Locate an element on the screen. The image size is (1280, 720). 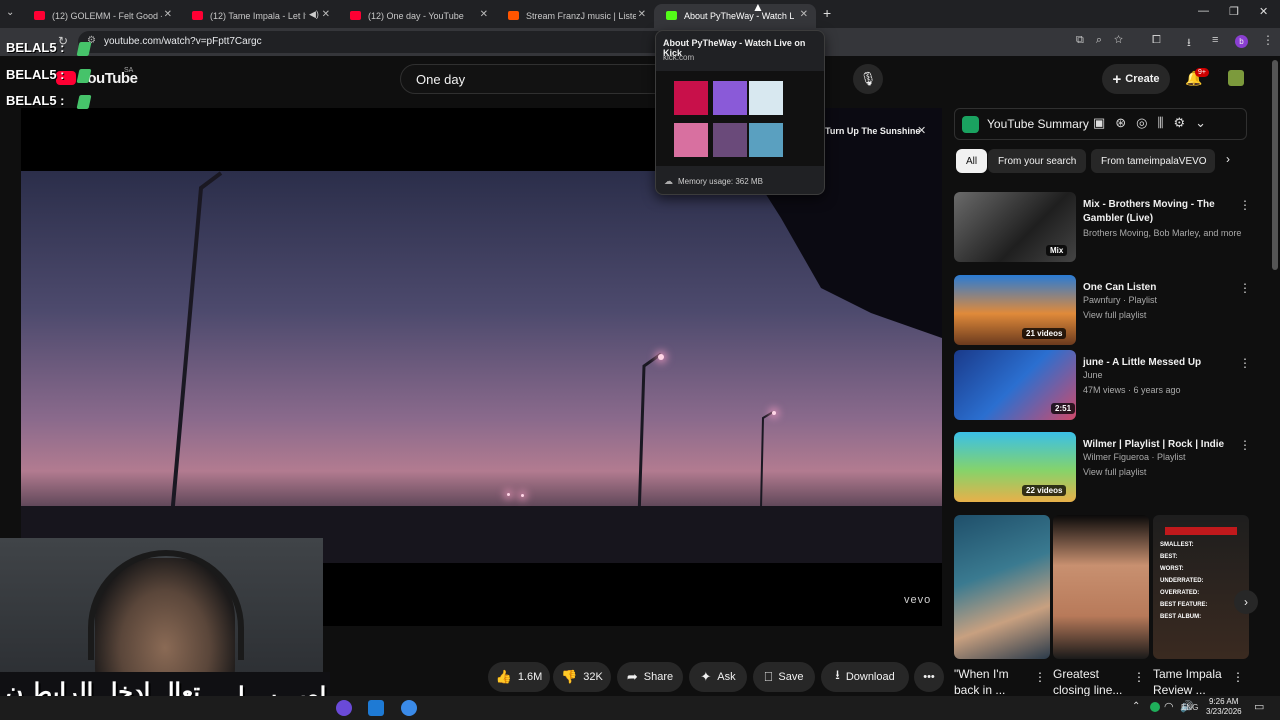
video-count-badge: 21 videos is located at coordinates (1044, 333).